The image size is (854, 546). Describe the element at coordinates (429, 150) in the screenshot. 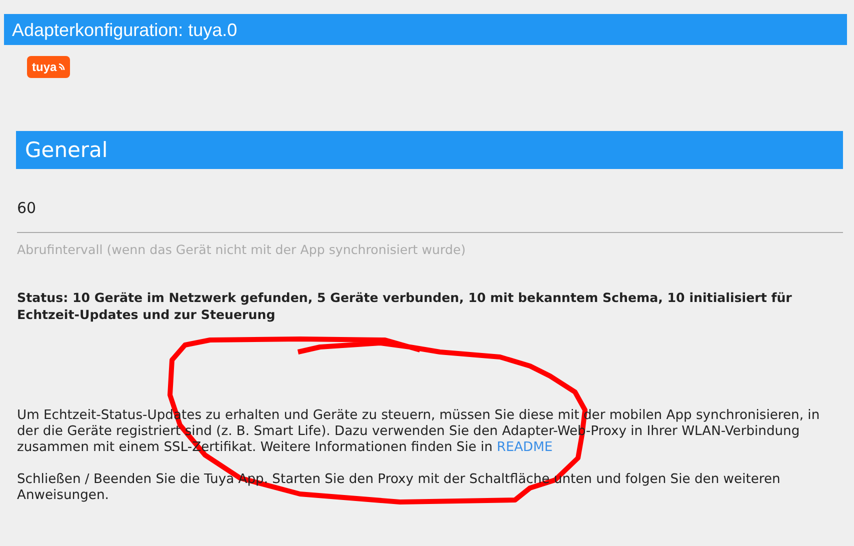

I see `section-header: General` at that location.